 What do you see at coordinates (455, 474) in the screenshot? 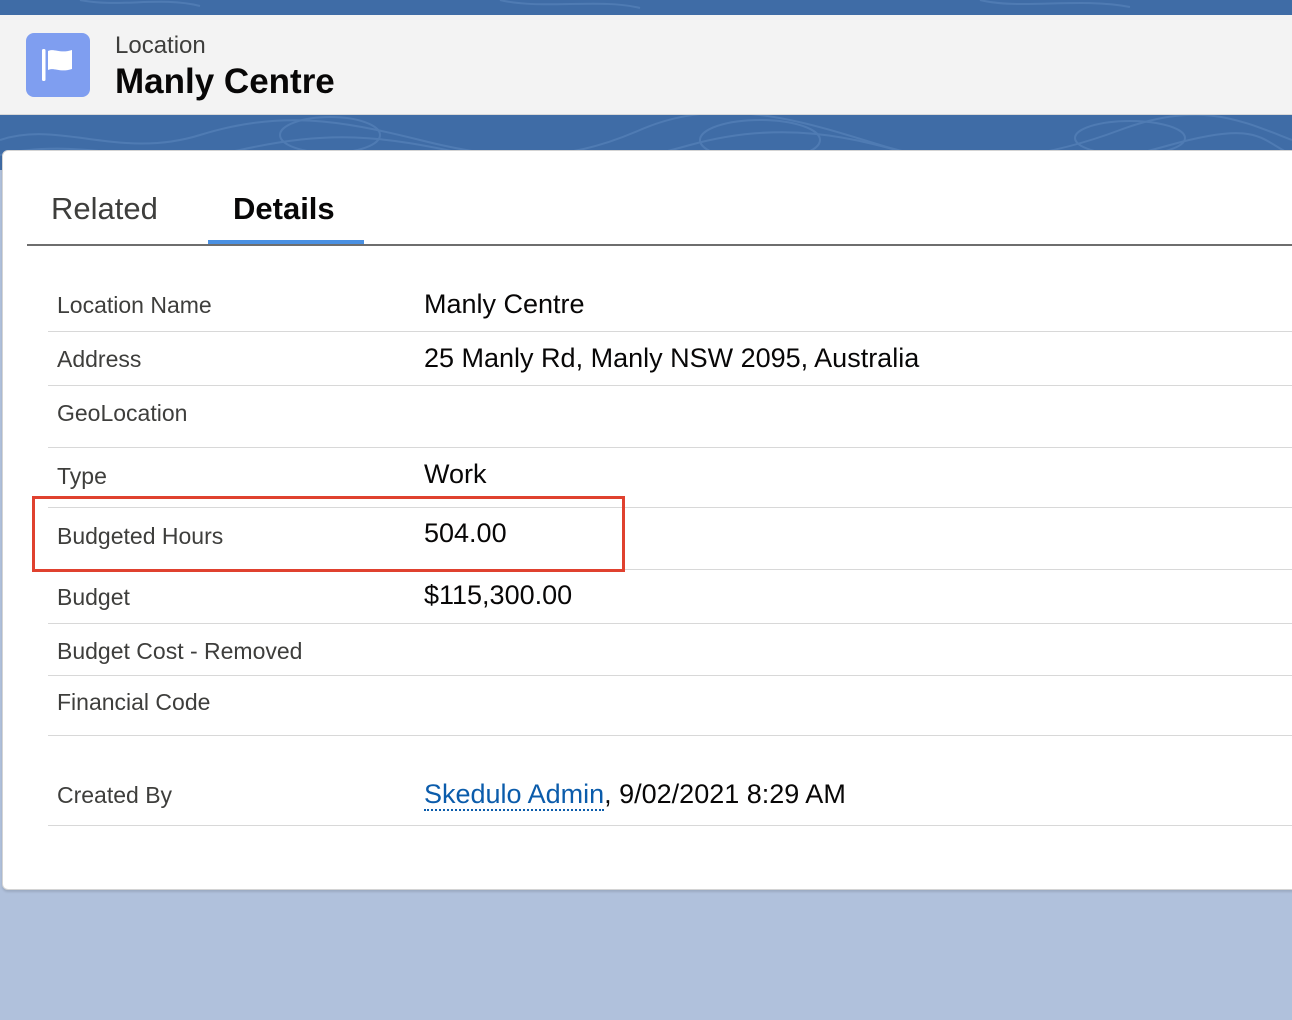
I see `field-value: Work` at bounding box center [455, 474].